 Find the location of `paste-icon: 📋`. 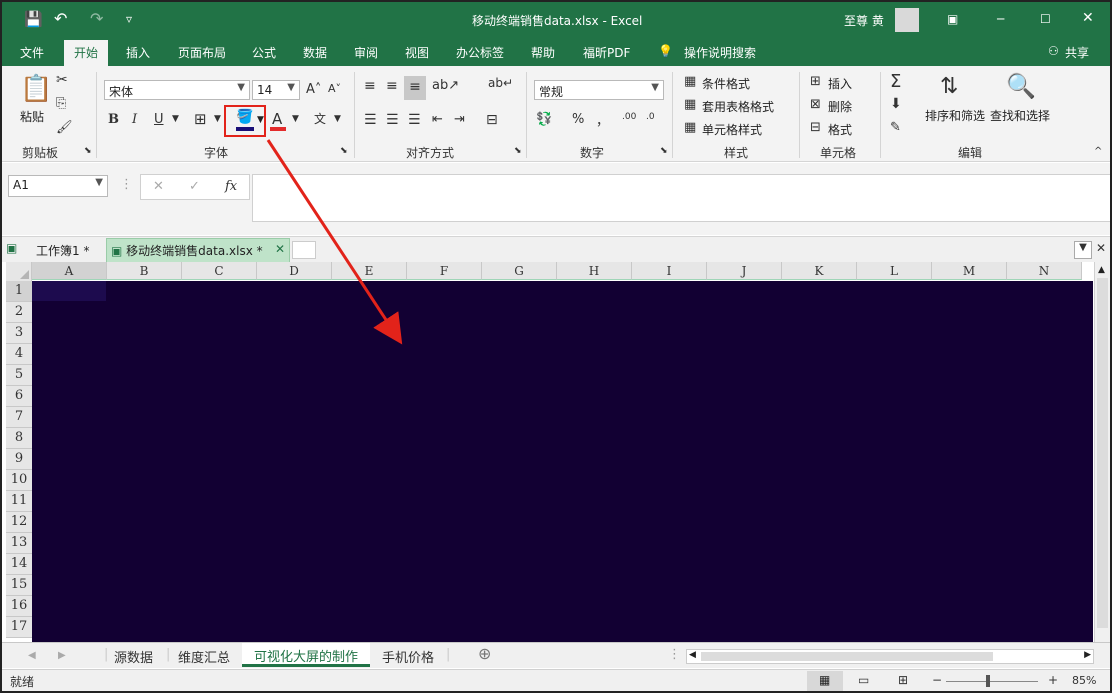

paste-icon: 📋 is located at coordinates (36, 89).